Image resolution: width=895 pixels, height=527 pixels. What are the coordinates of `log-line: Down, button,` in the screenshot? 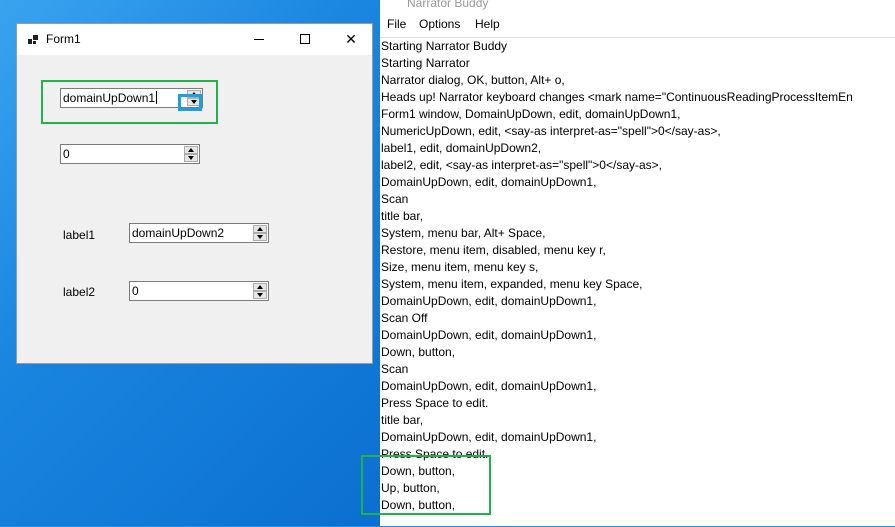 It's located at (418, 352).